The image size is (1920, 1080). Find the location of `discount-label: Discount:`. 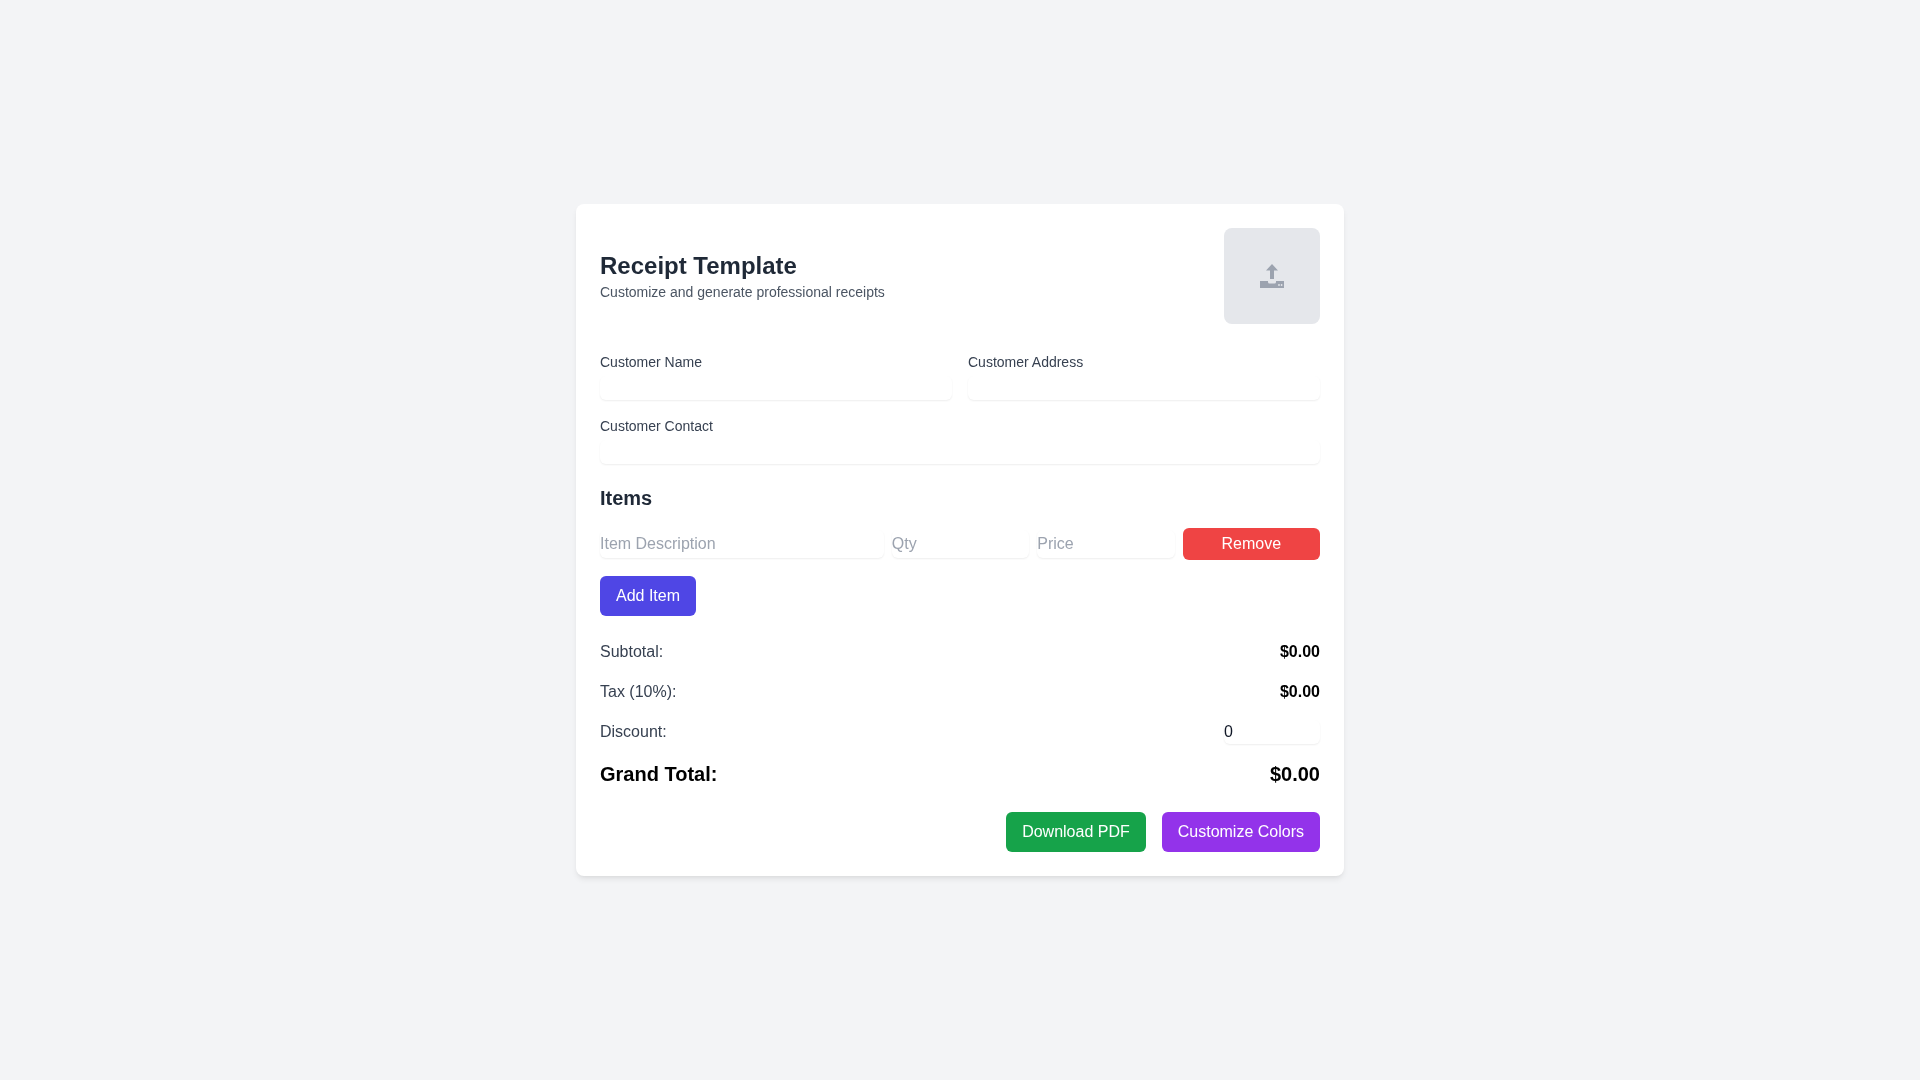

discount-label: Discount: is located at coordinates (633, 732).